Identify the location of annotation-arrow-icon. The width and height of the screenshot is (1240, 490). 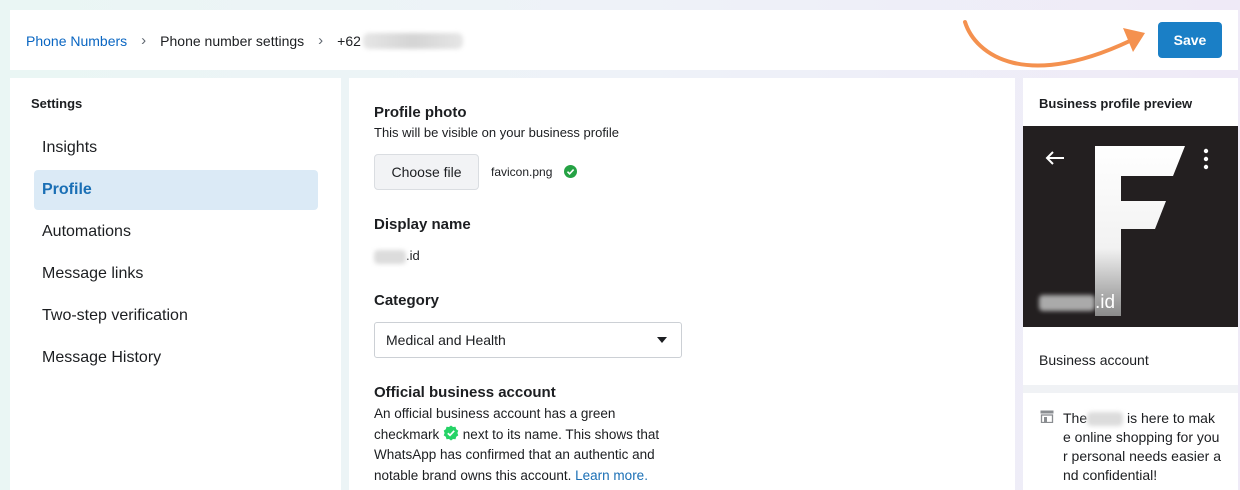
(1054, 44).